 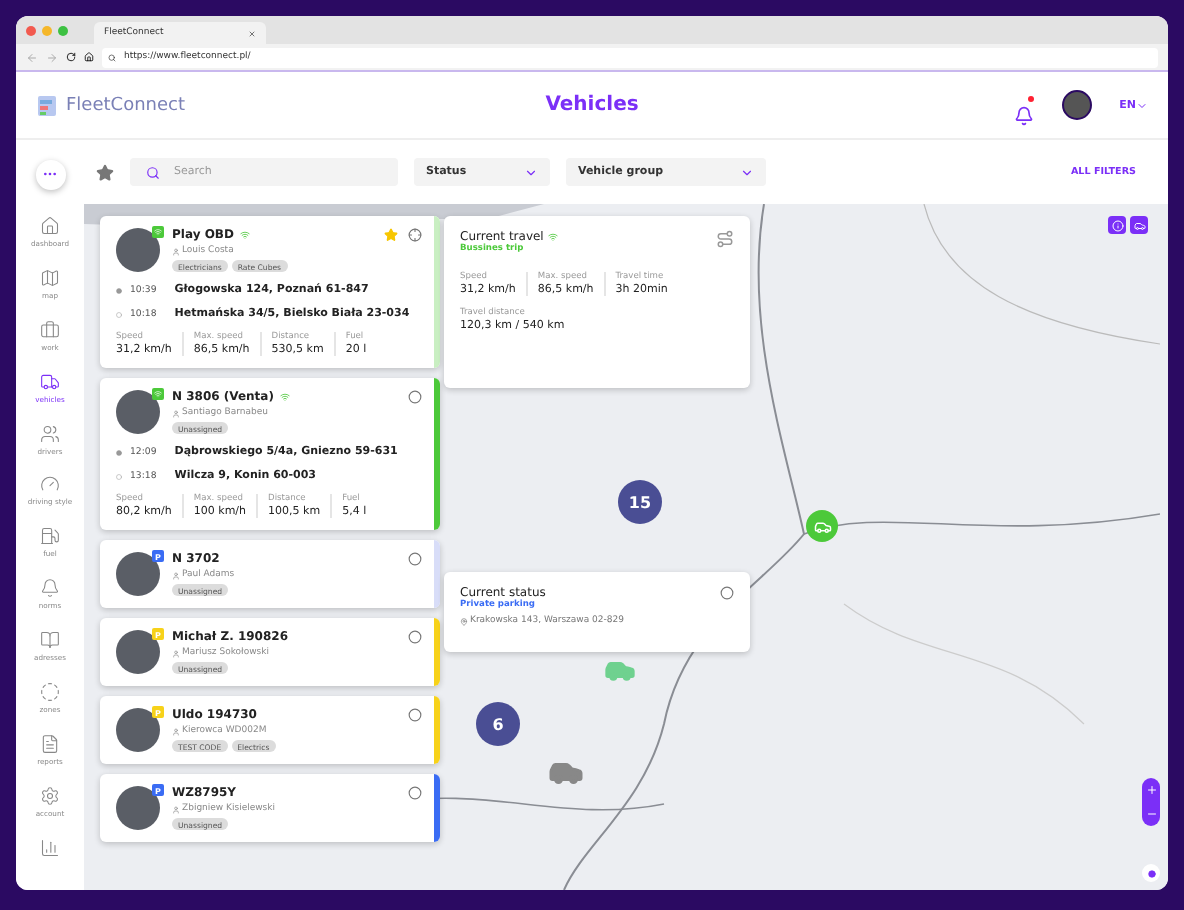 What do you see at coordinates (592, 105) in the screenshot?
I see `page-title: Vehicles` at bounding box center [592, 105].